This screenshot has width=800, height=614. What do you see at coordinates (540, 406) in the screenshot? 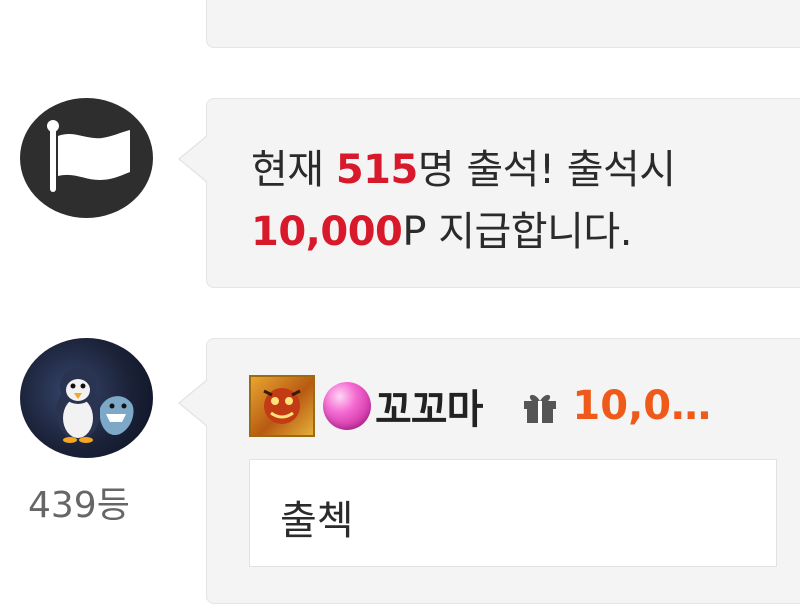
I see `gift-icon` at bounding box center [540, 406].